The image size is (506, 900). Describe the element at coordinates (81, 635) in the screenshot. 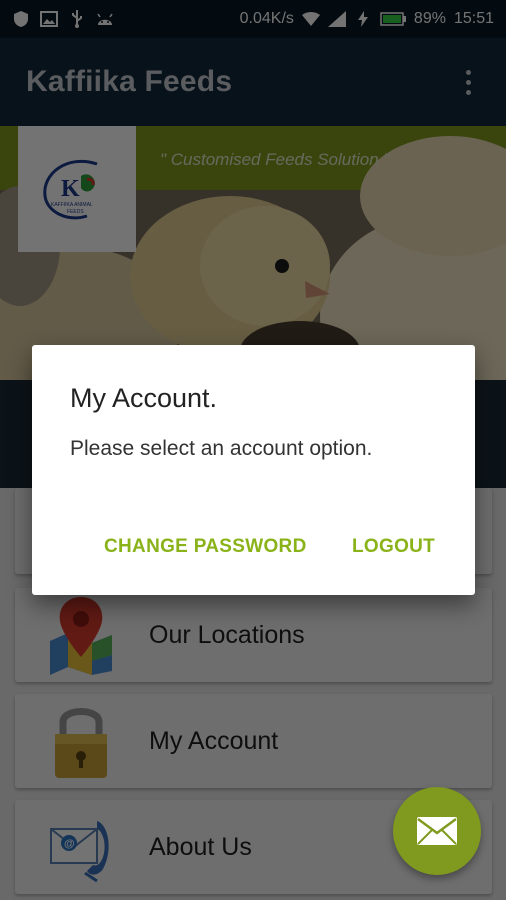

I see `map-pin-icon` at that location.